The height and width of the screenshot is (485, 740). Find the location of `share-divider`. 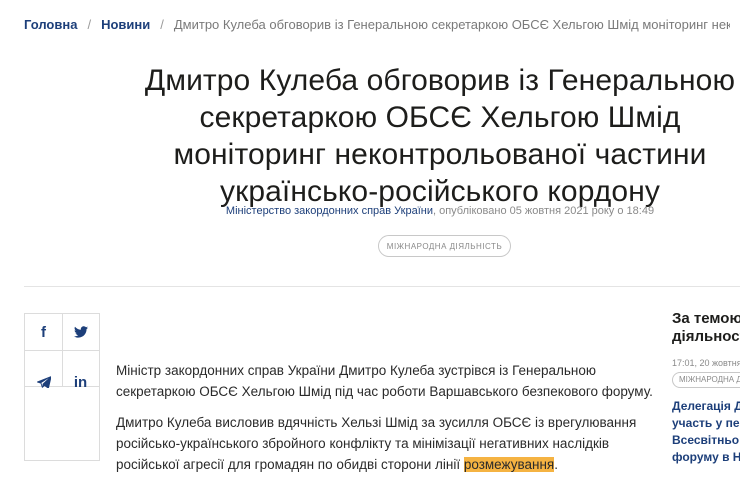

share-divider is located at coordinates (62, 350).